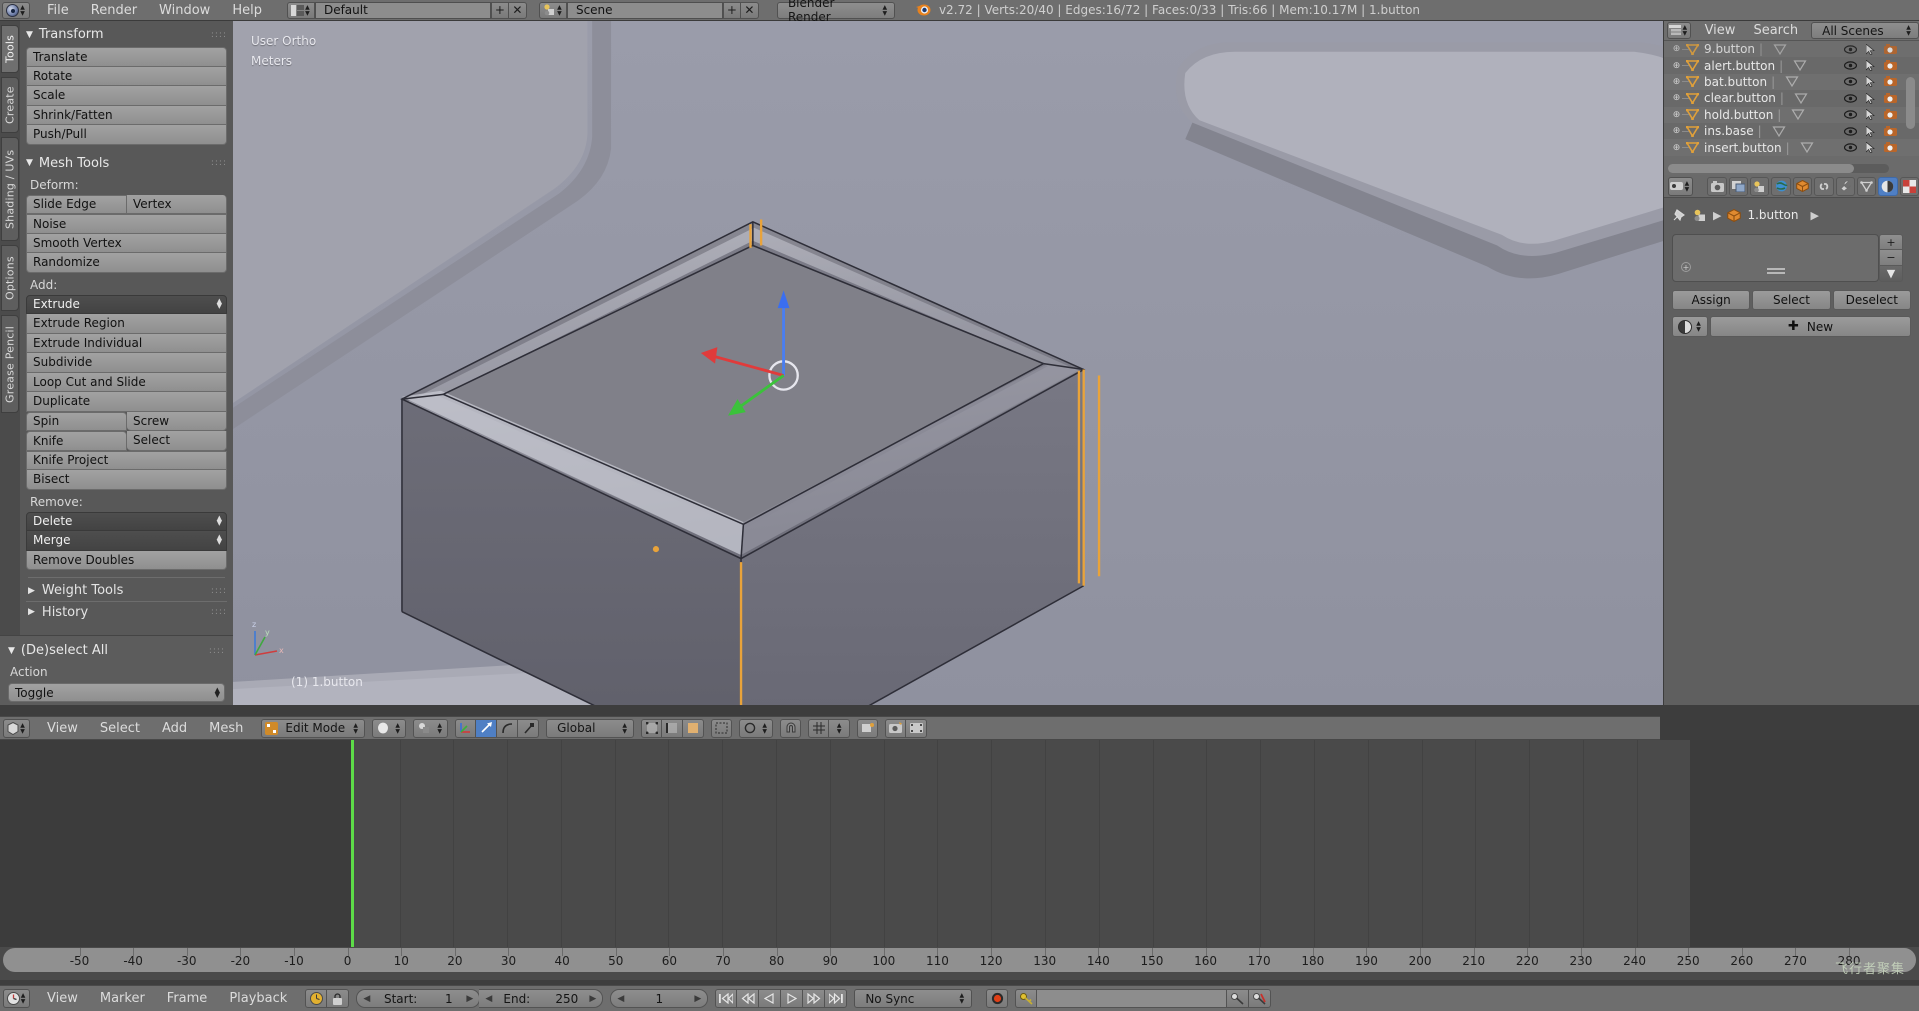  What do you see at coordinates (1891, 242) in the screenshot?
I see `add-material-slot-button: +` at bounding box center [1891, 242].